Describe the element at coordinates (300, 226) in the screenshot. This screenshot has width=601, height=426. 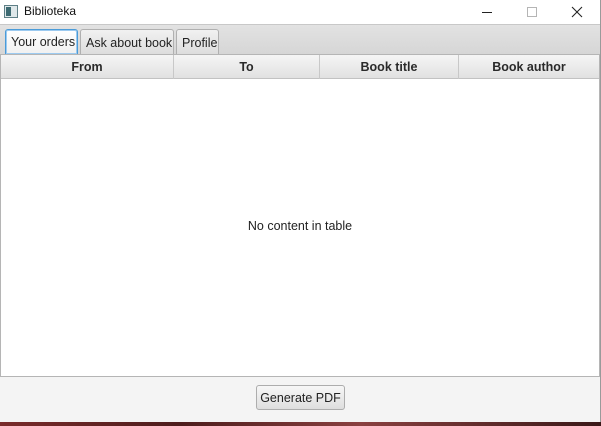
I see `table-placeholder: No content in table` at that location.